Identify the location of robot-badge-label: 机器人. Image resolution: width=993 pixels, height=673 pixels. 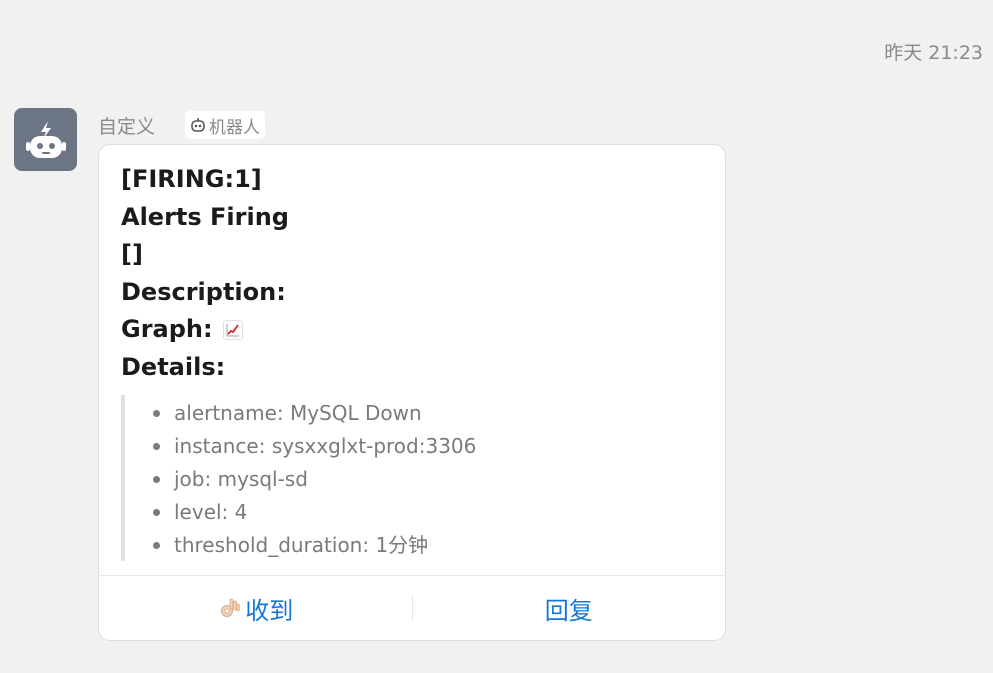
(235, 127).